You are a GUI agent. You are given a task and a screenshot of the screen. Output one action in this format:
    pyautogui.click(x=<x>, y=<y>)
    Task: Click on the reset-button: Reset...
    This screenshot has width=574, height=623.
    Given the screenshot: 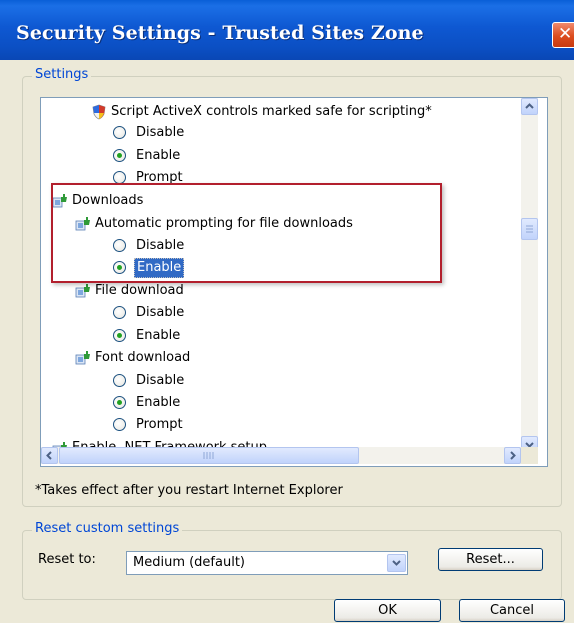 What is the action you would take?
    pyautogui.click(x=490, y=559)
    